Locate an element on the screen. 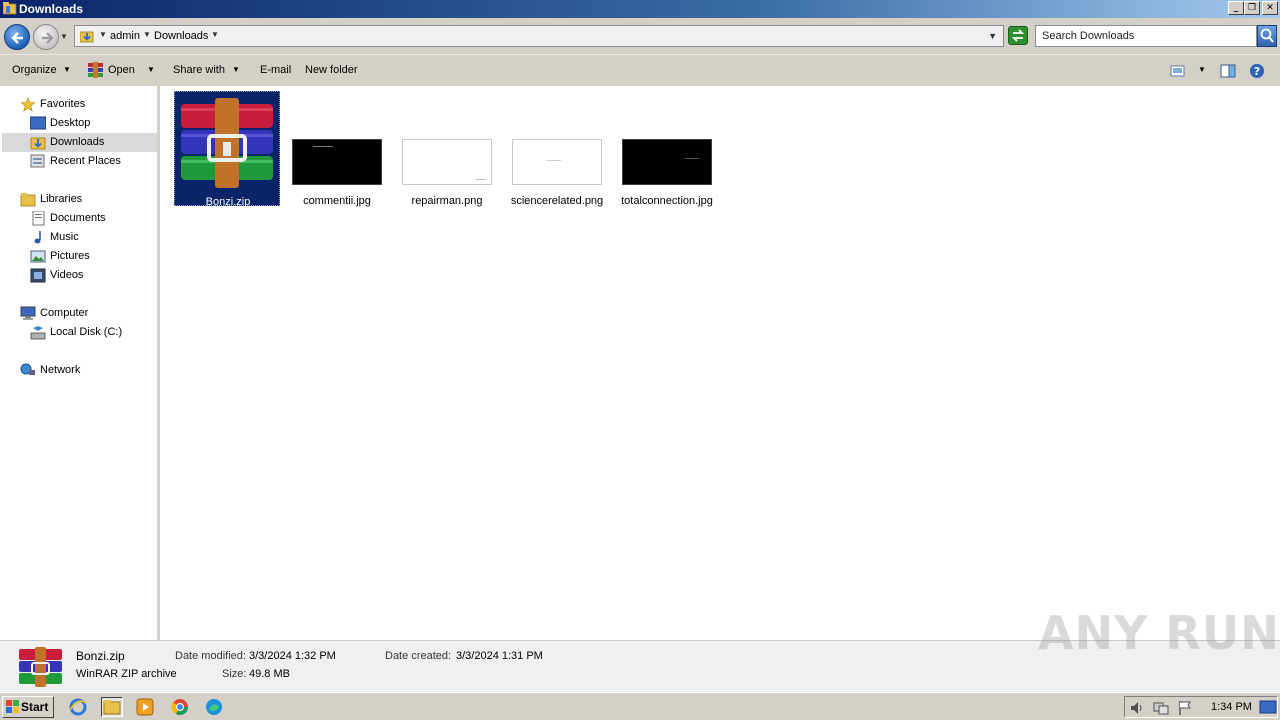 The height and width of the screenshot is (720, 1280). back-button is located at coordinates (17, 37).